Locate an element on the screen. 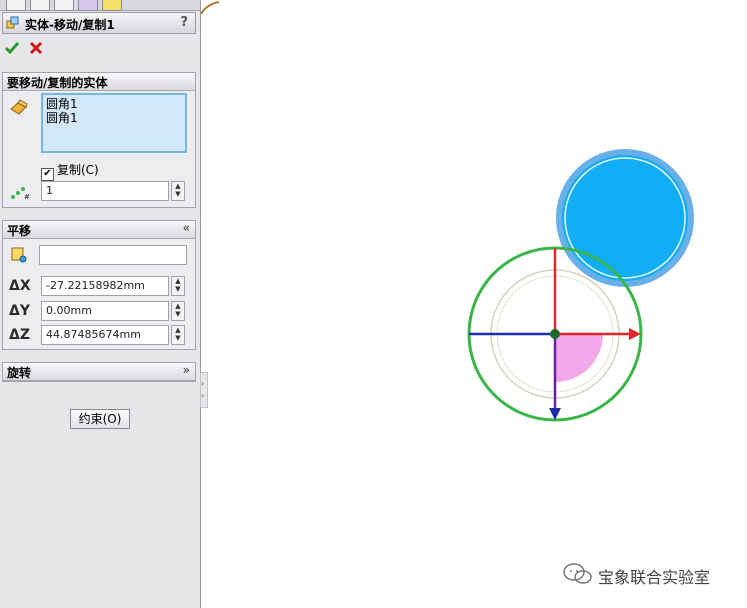  copies-count-stepper: ▲ ▼ is located at coordinates (178, 191).